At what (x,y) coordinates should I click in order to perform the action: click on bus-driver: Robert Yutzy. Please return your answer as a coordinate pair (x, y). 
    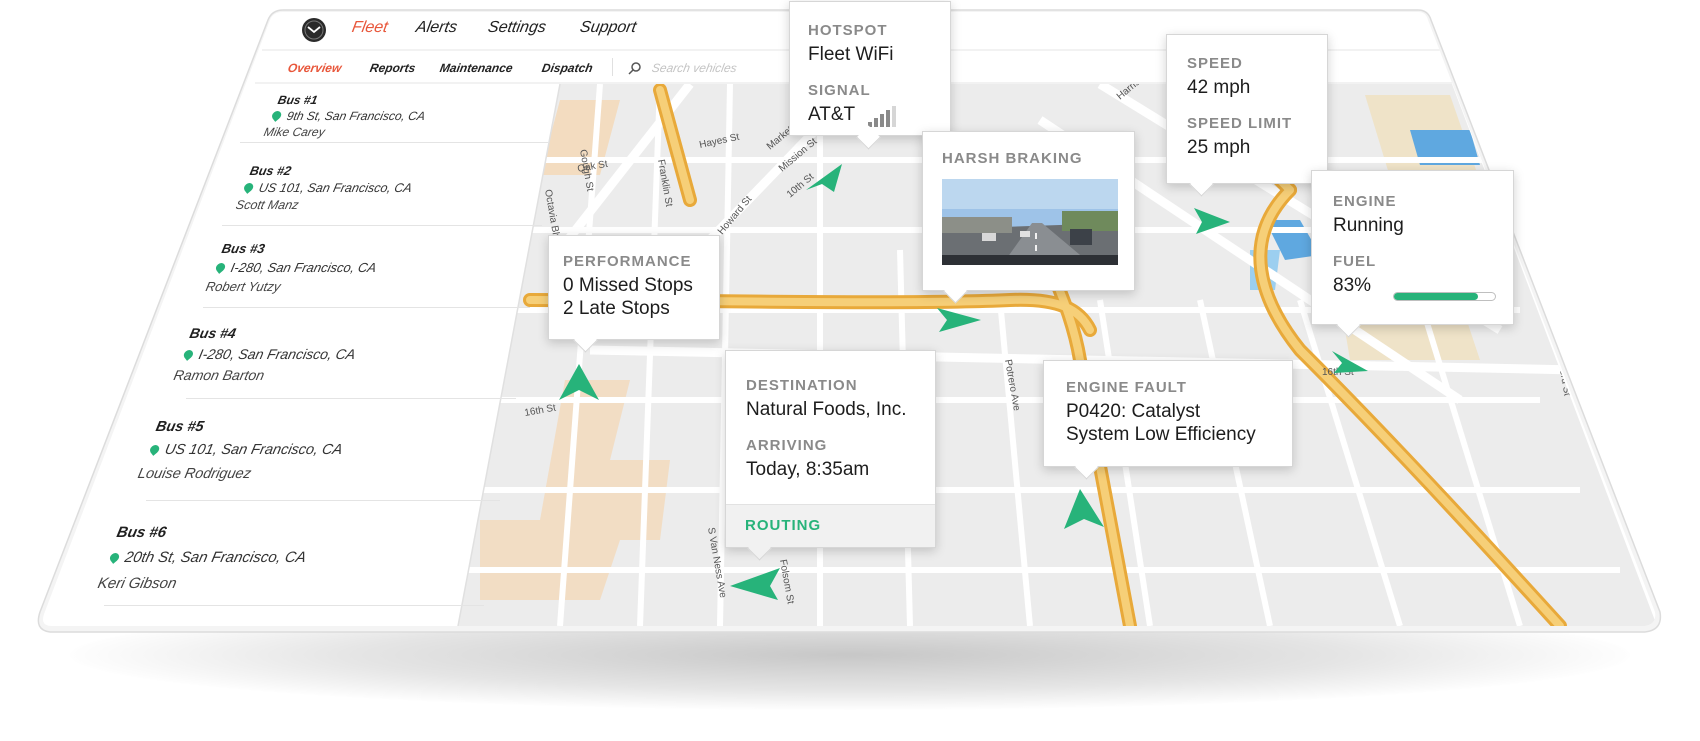
    Looking at the image, I should click on (243, 286).